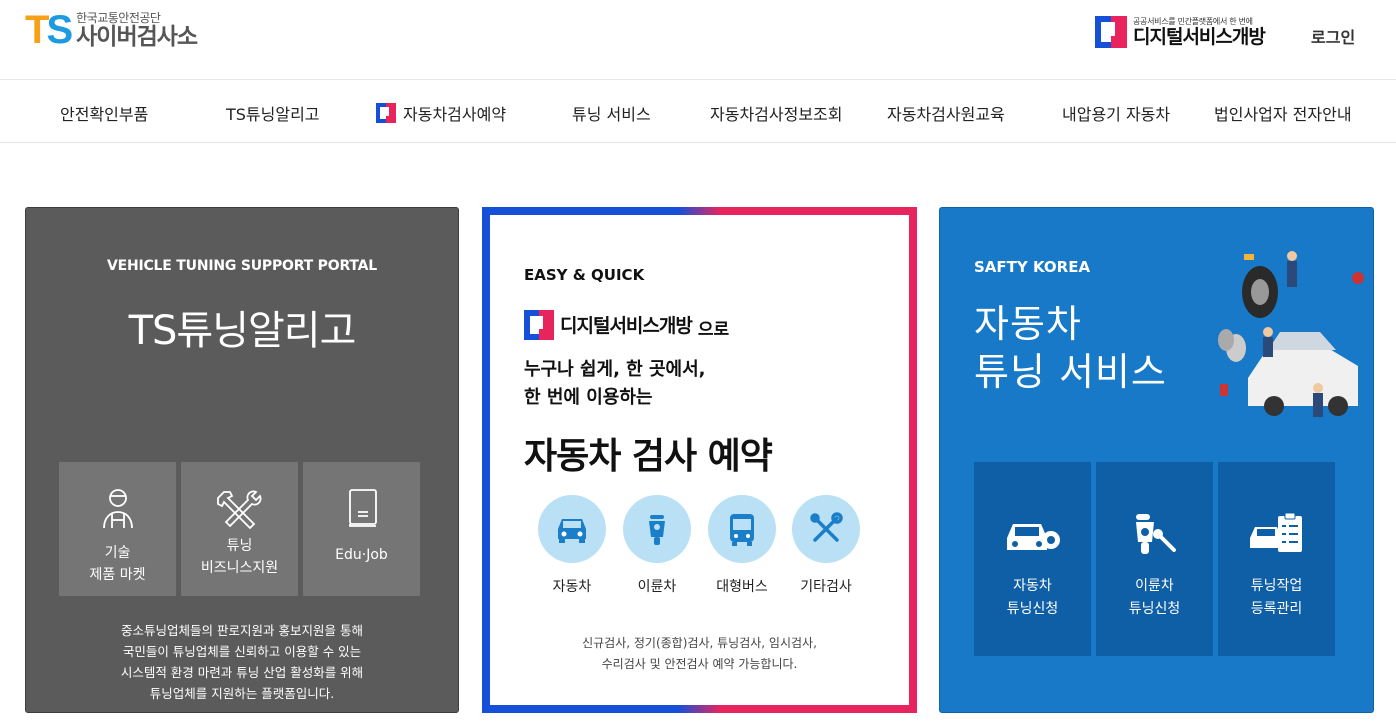 The width and height of the screenshot is (1396, 727). I want to click on document-icon, so click(362, 508).